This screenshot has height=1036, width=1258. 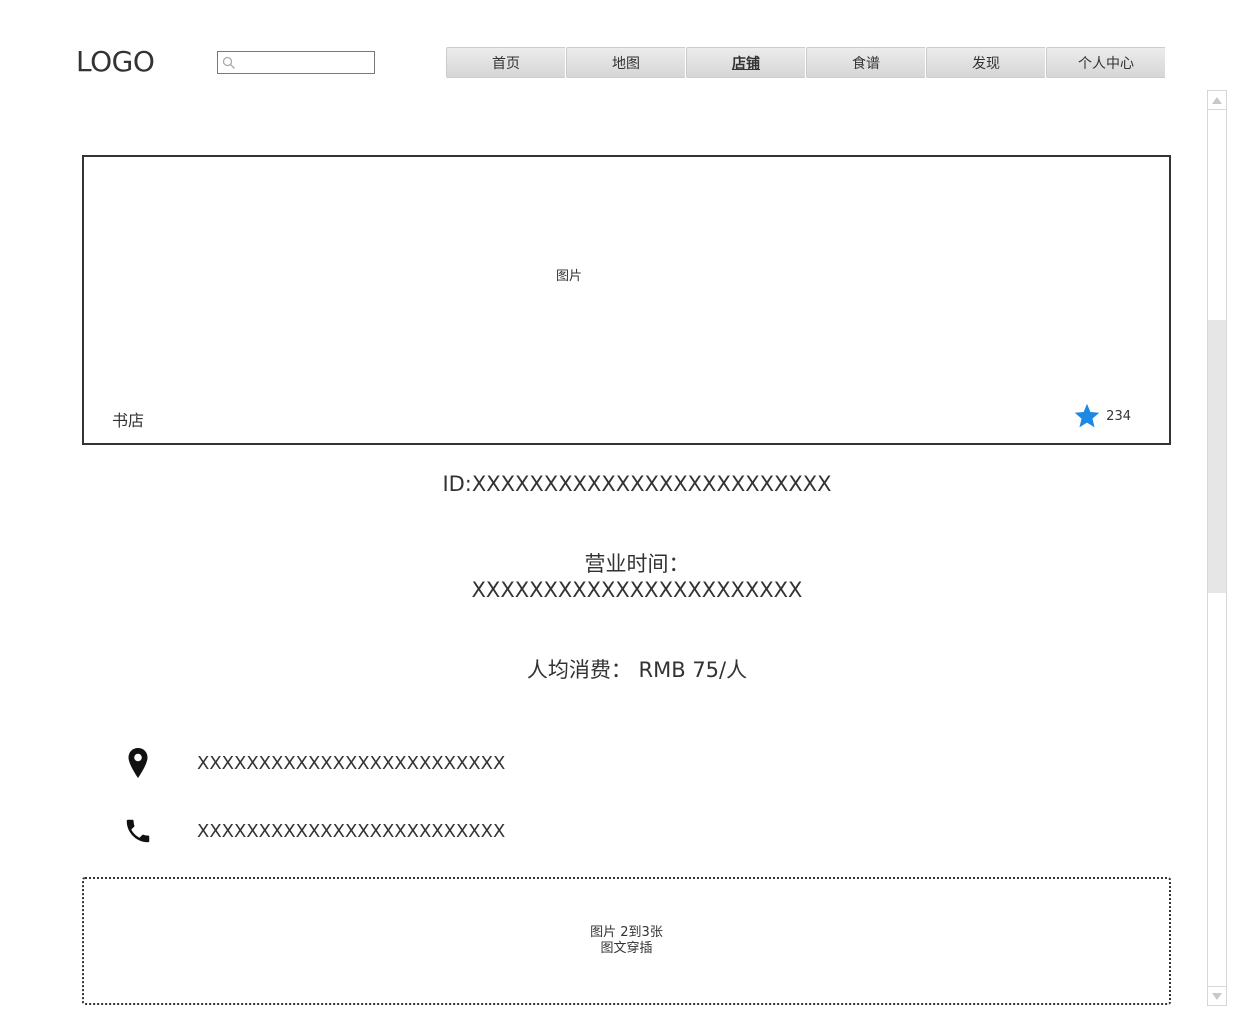 What do you see at coordinates (626, 62) in the screenshot?
I see `nav-map: 地图` at bounding box center [626, 62].